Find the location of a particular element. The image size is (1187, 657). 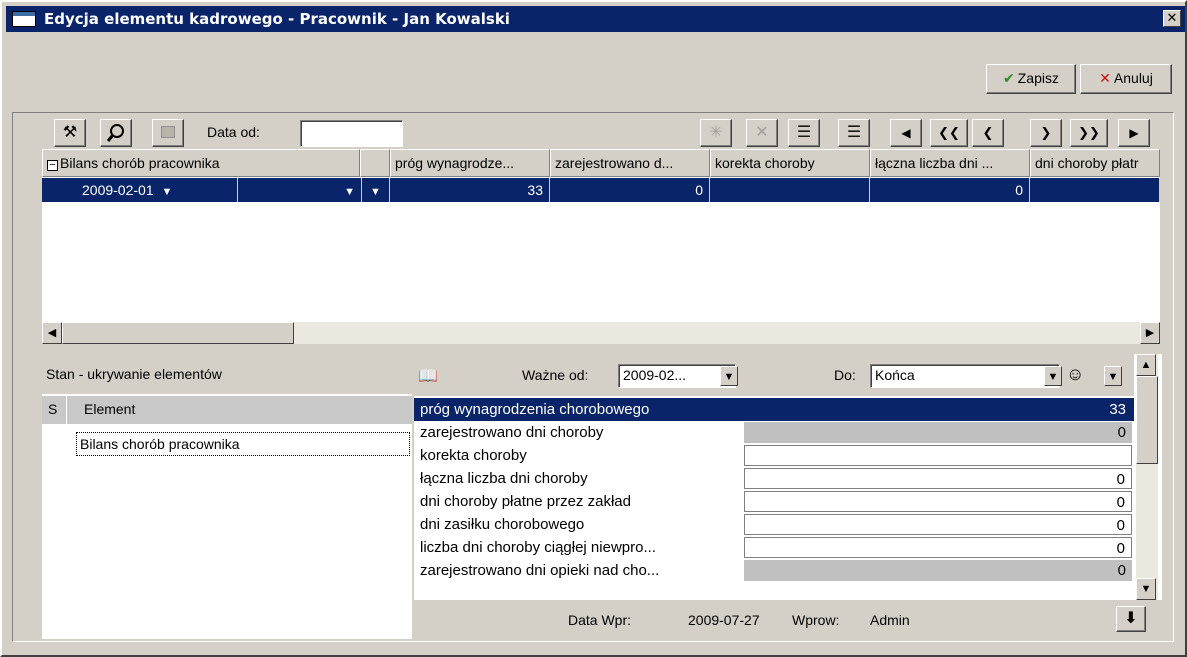

person-icon: ☺ is located at coordinates (1075, 374).